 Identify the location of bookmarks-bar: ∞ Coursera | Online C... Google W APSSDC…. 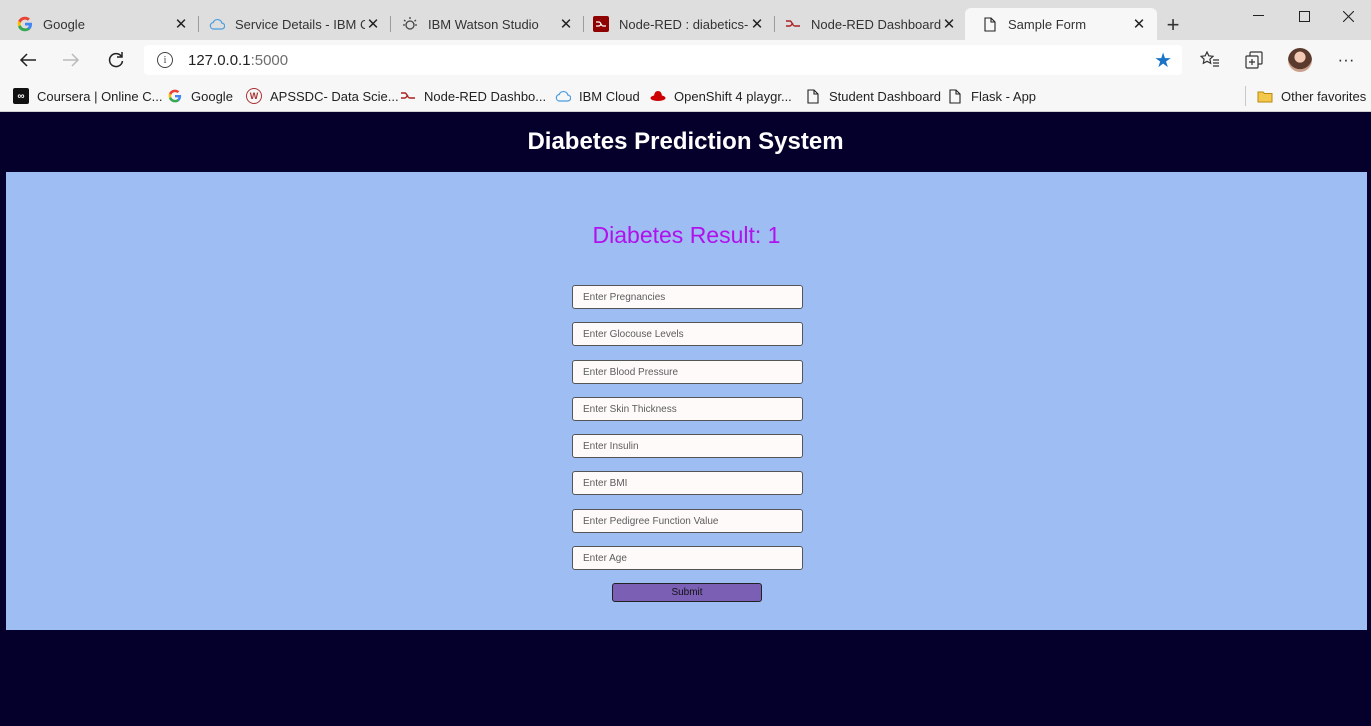
(685, 96).